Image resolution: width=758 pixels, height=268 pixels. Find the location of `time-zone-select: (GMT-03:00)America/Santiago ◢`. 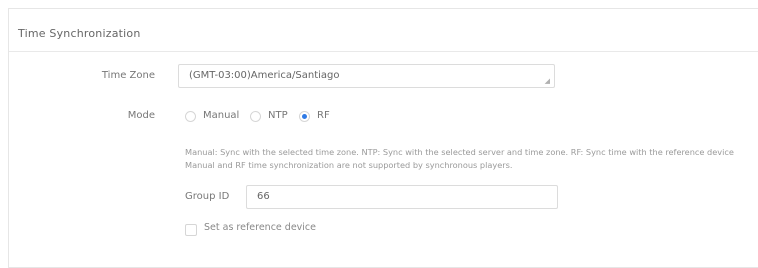

time-zone-select: (GMT-03:00)America/Santiago ◢ is located at coordinates (366, 76).